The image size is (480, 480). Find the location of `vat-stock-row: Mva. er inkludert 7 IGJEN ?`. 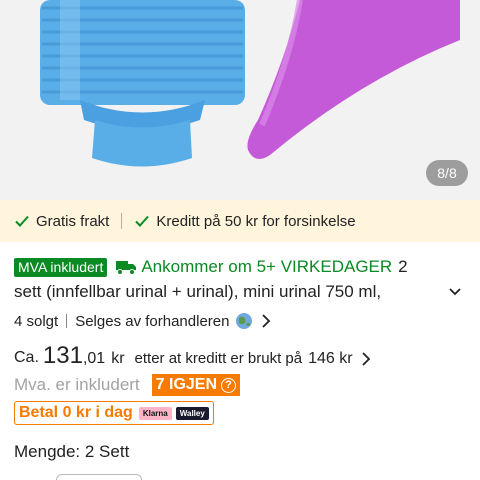

vat-stock-row: Mva. er inkludert 7 IGJEN ? is located at coordinates (242, 385).